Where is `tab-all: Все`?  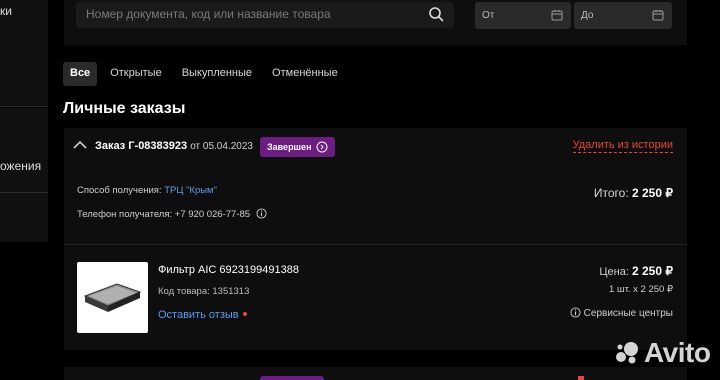 tab-all: Все is located at coordinates (80, 74).